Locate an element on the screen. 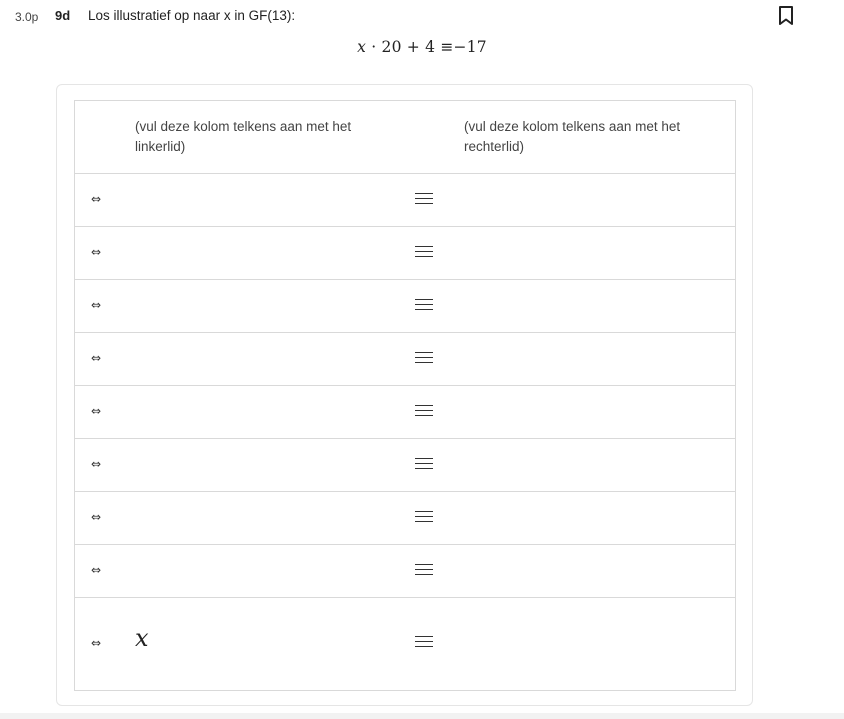 The height and width of the screenshot is (719, 844). equation-coefficient: 20 is located at coordinates (391, 47).